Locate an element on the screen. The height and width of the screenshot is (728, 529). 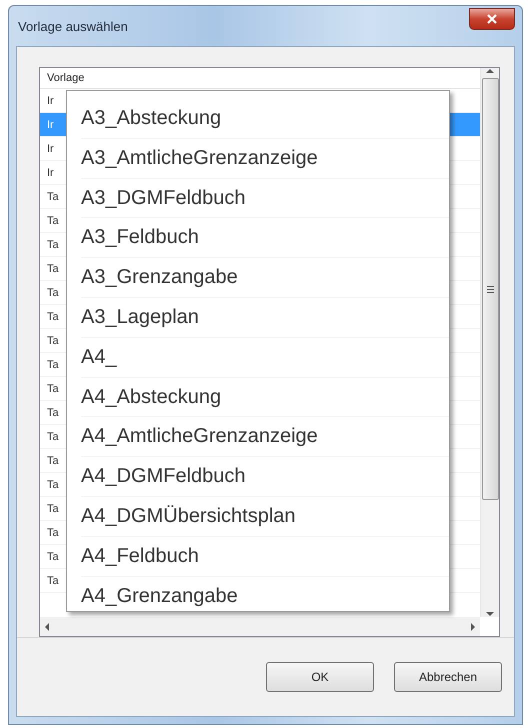
close-icon is located at coordinates (492, 19).